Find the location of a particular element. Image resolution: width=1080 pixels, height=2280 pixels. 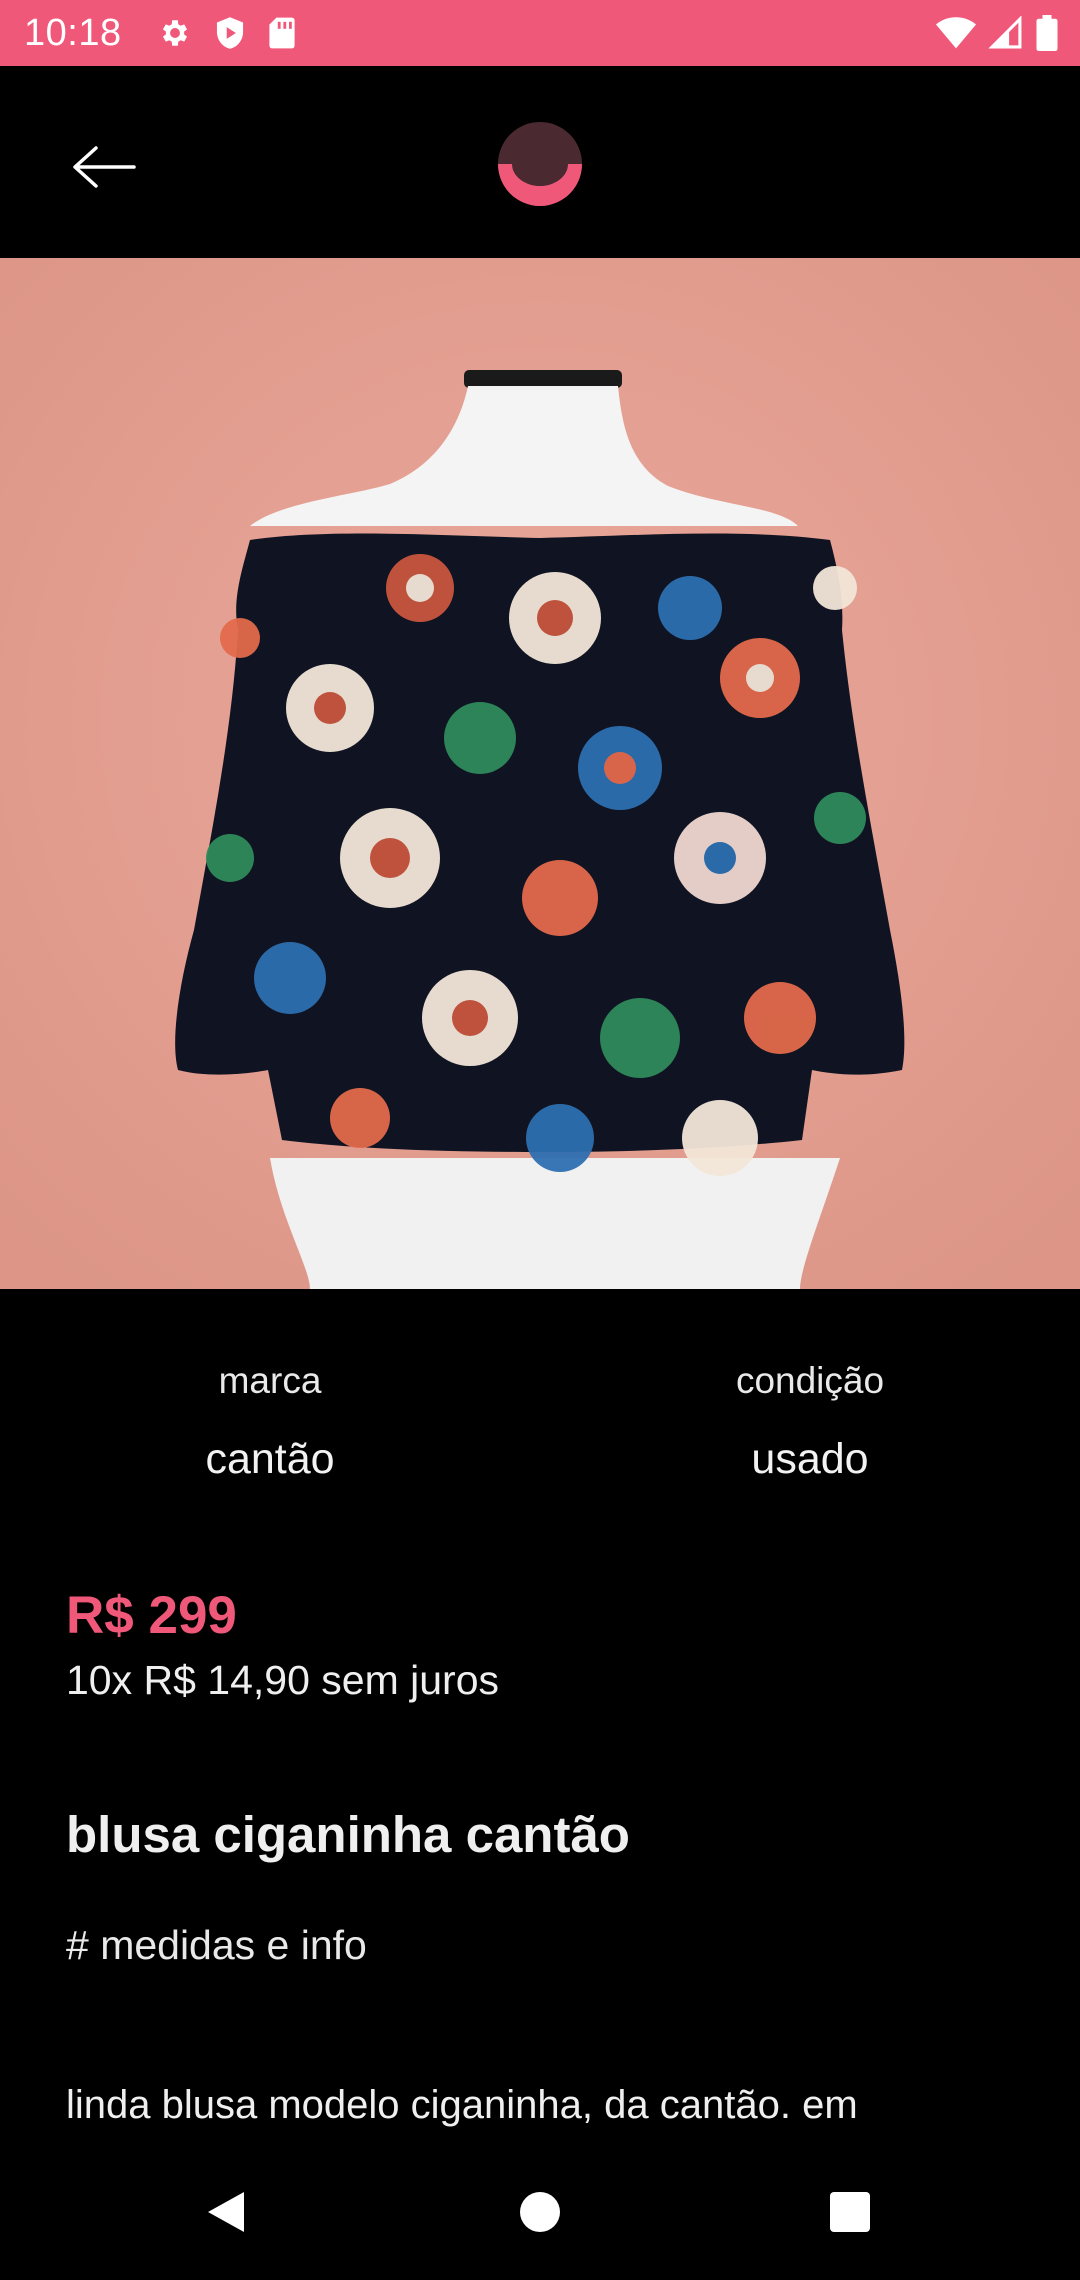

product-title: blusa ciganinha cantão is located at coordinates (348, 1834).